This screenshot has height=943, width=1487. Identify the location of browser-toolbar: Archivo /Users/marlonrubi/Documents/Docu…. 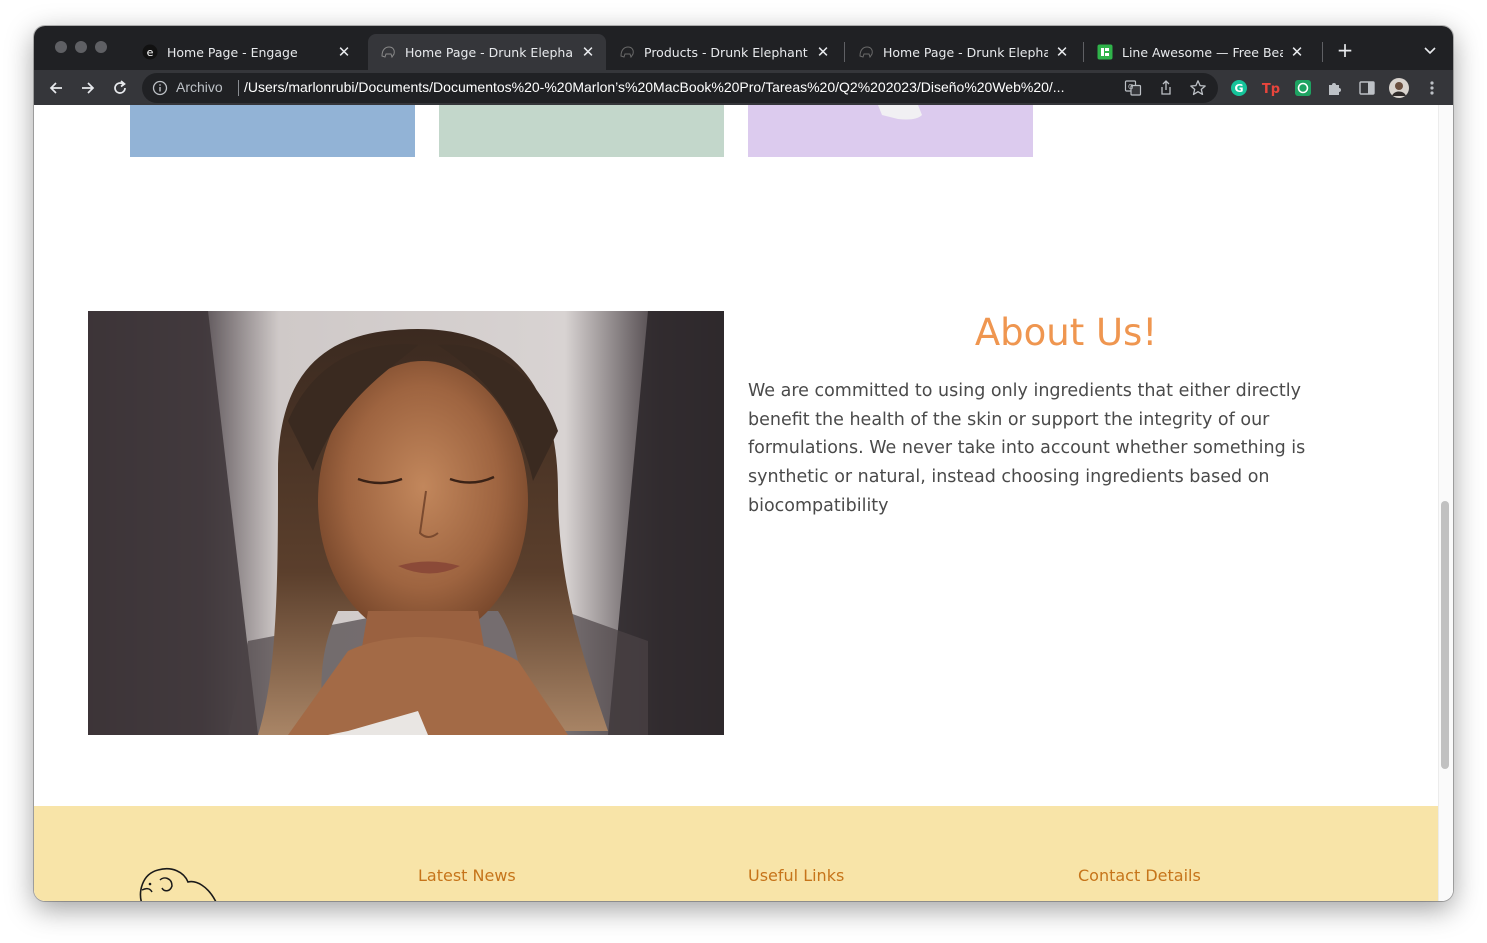
(743, 87).